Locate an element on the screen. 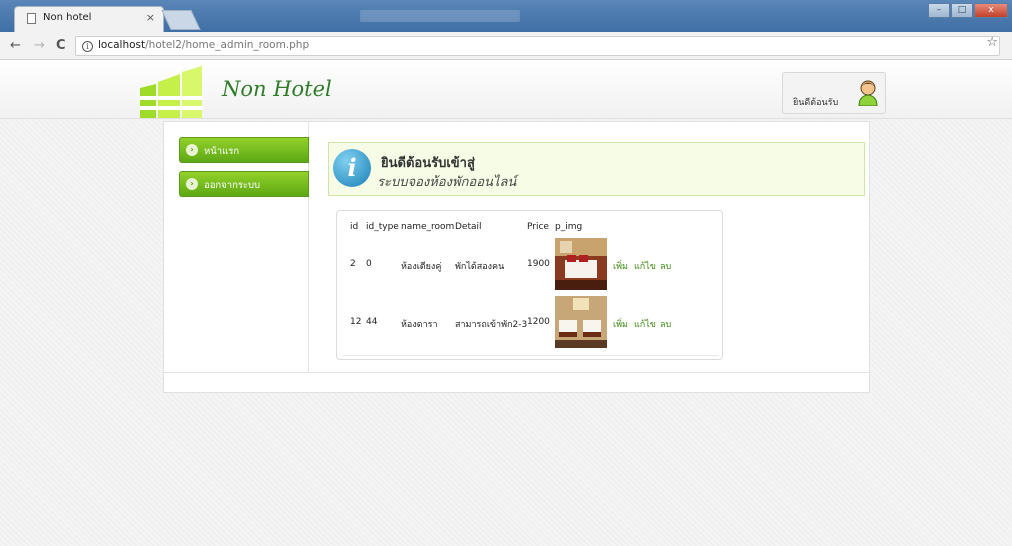 The image size is (1012, 546). welcome-panel: ยินดีต้อนรับ is located at coordinates (834, 93).